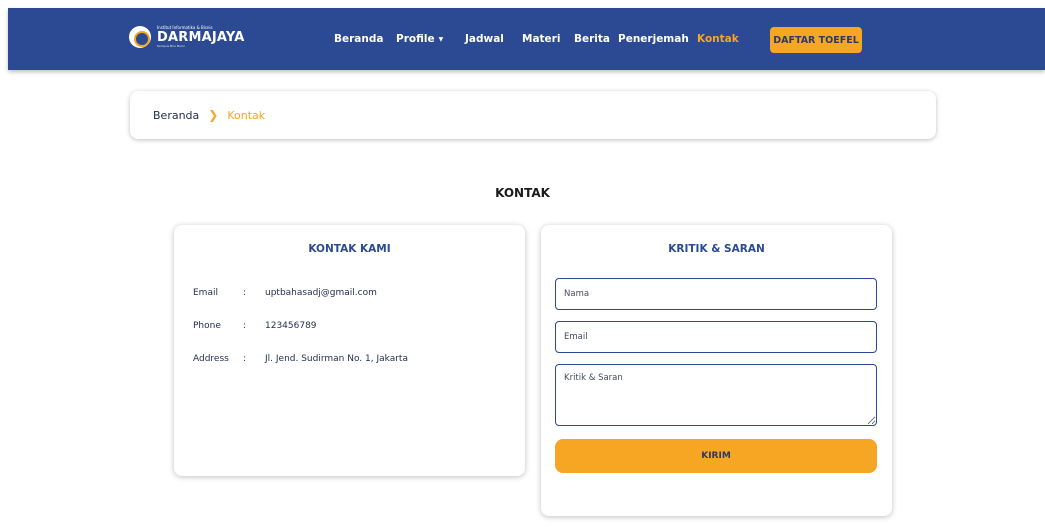 The width and height of the screenshot is (1045, 529). What do you see at coordinates (816, 40) in the screenshot?
I see `daftar-toefel-button: DAFTAR TOEFEL` at bounding box center [816, 40].